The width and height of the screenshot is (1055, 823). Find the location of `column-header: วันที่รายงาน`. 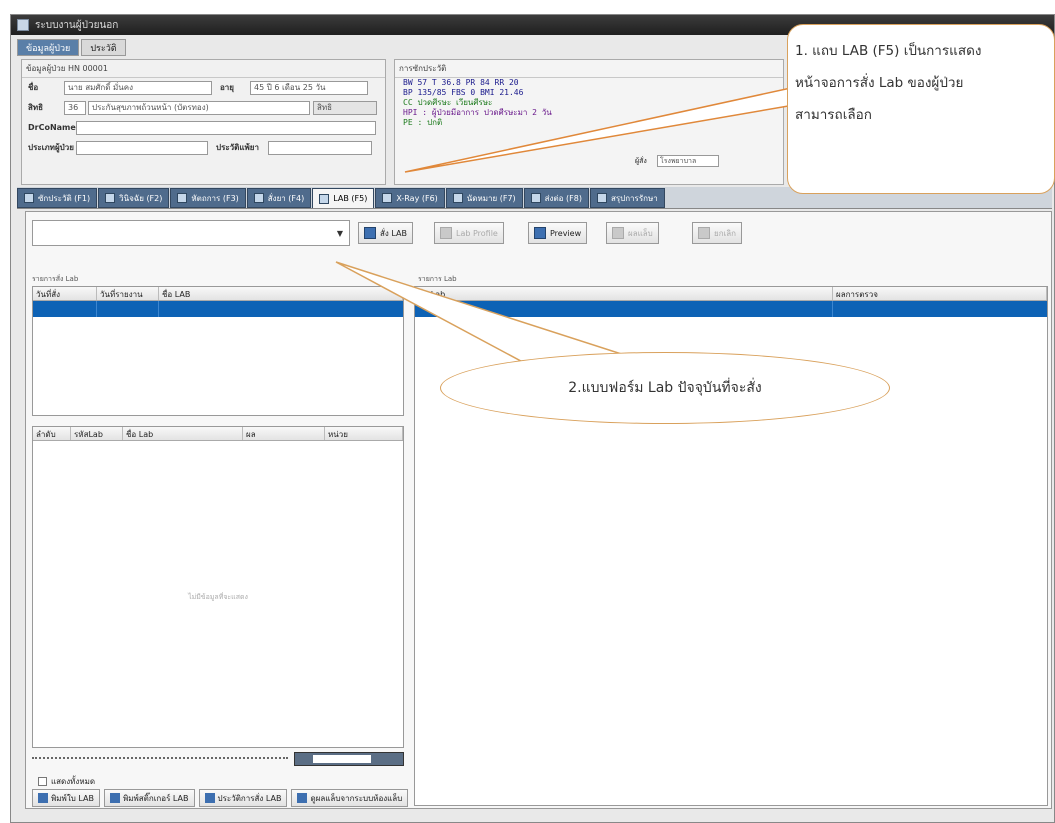

column-header: วันที่รายงาน is located at coordinates (128, 293).